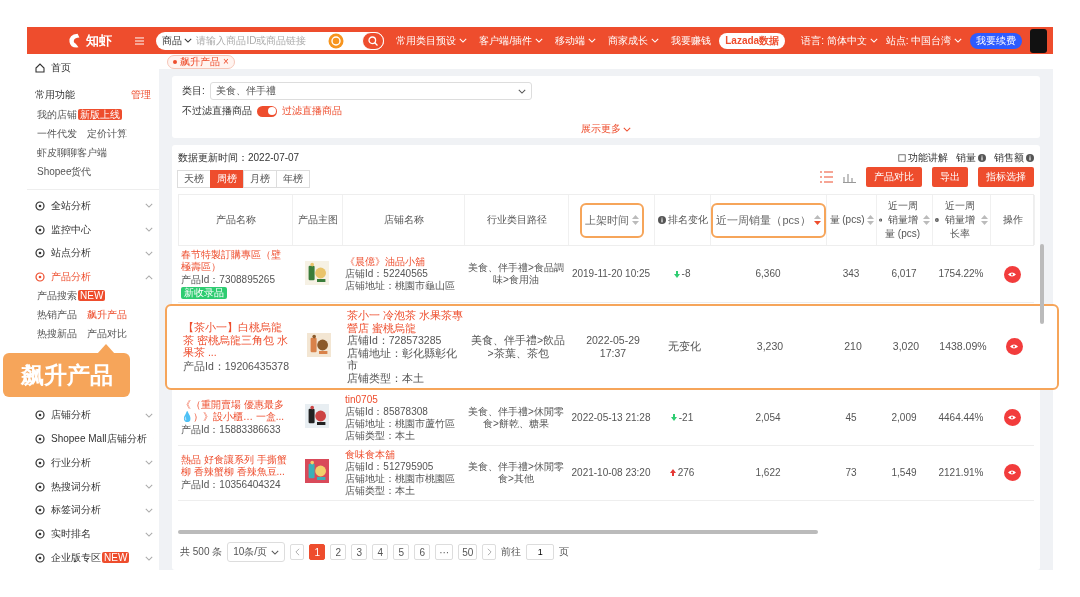 This screenshot has width=1080, height=597. Describe the element at coordinates (72, 152) in the screenshot. I see `shortcut-link: 虾皮聊聊客户端` at that location.